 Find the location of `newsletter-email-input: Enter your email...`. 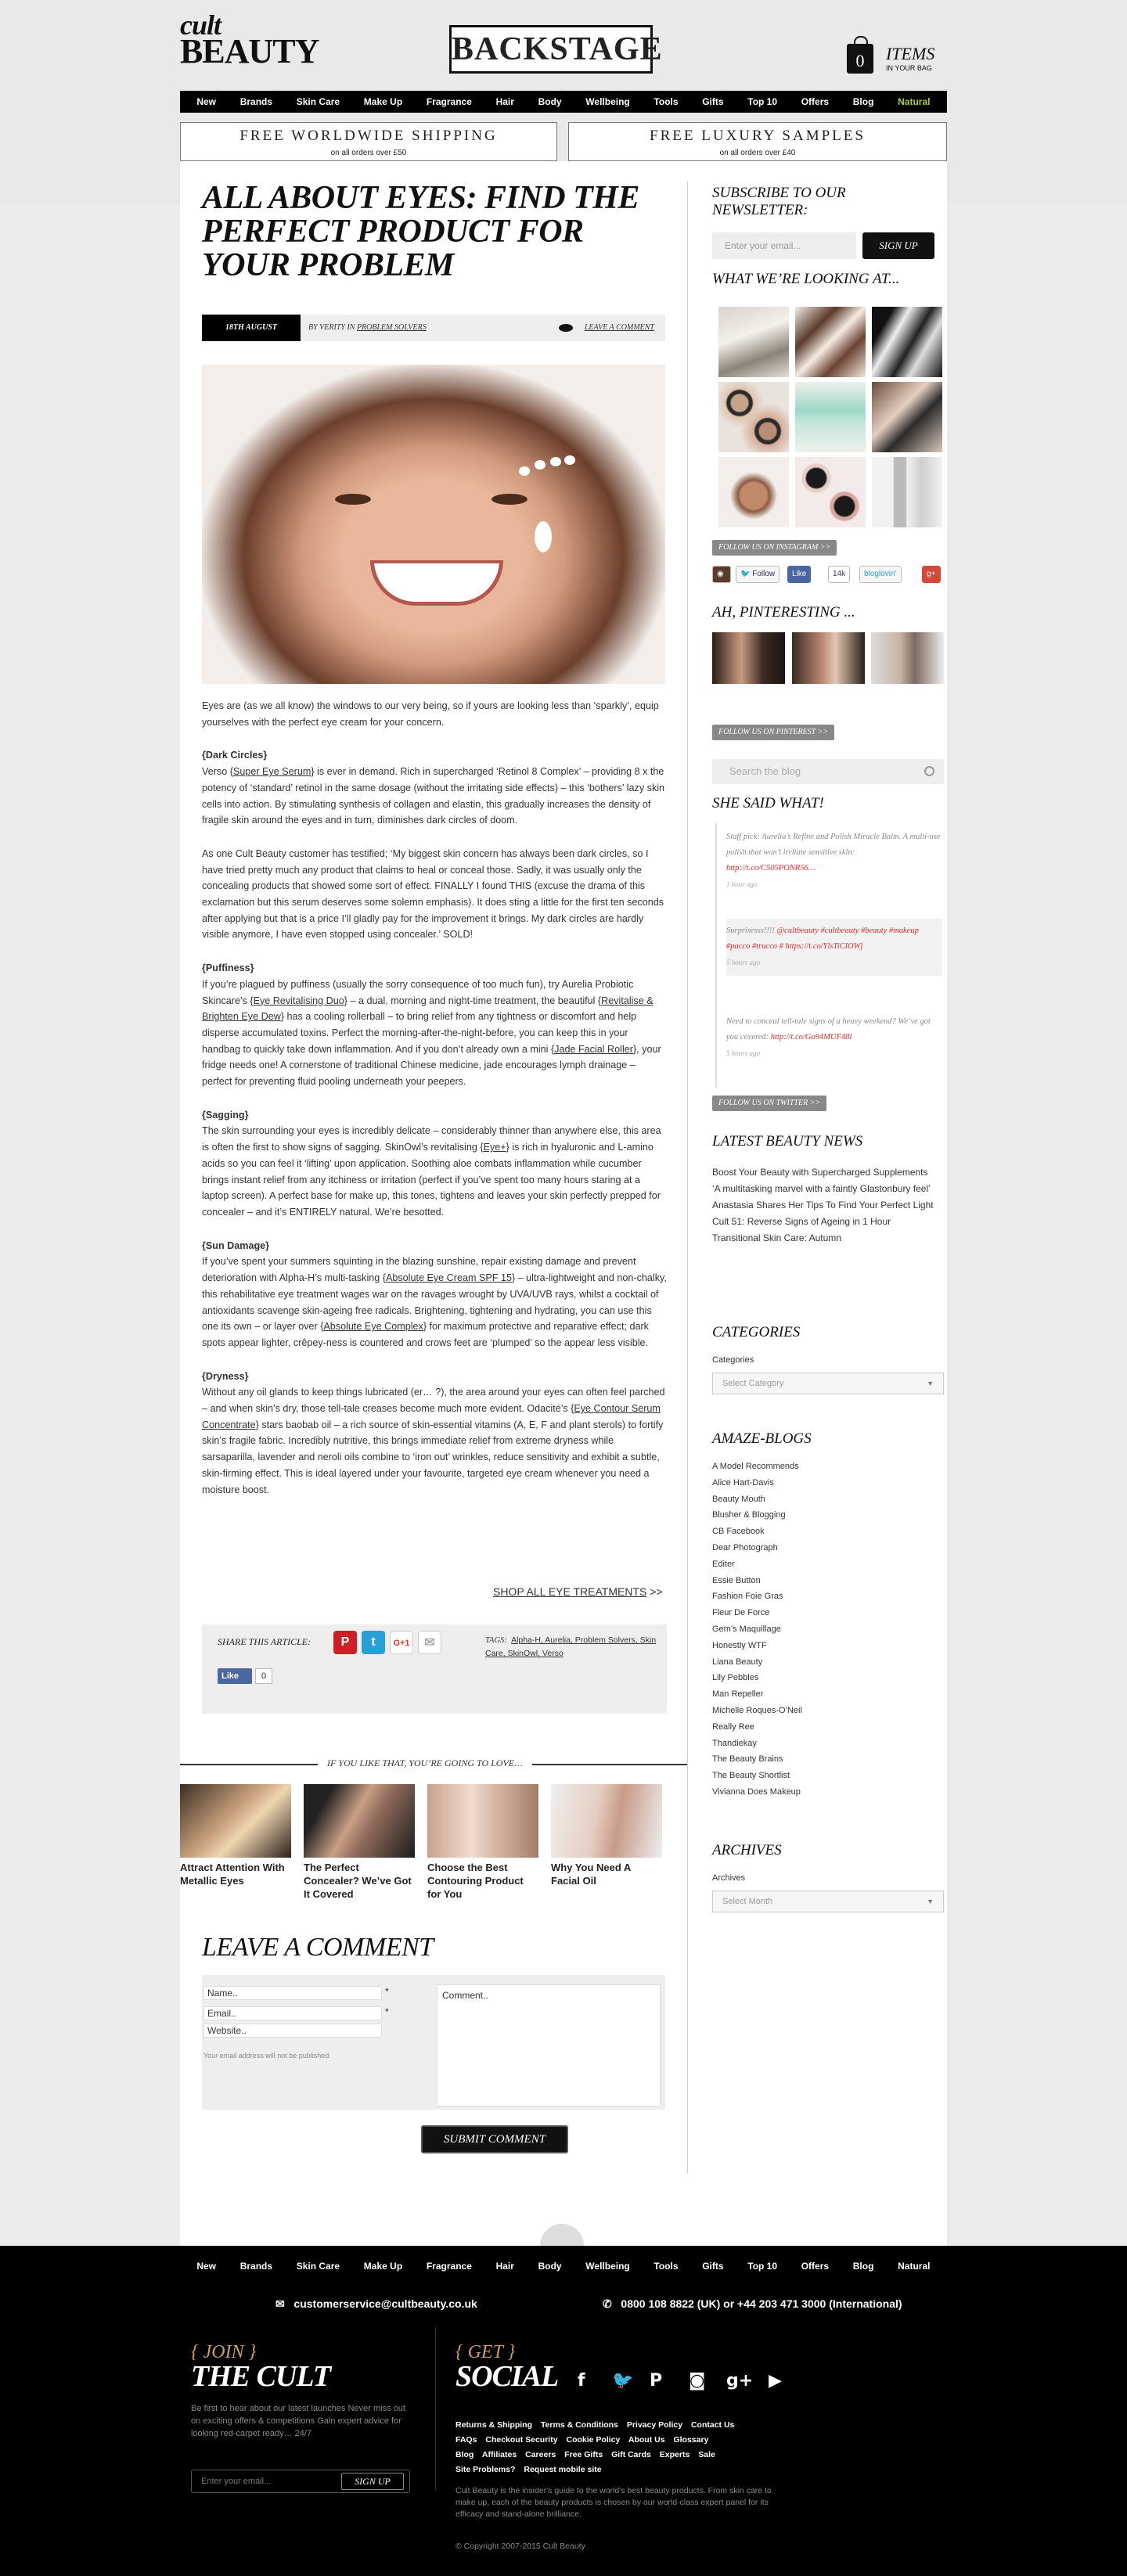

newsletter-email-input: Enter your email... is located at coordinates (784, 246).